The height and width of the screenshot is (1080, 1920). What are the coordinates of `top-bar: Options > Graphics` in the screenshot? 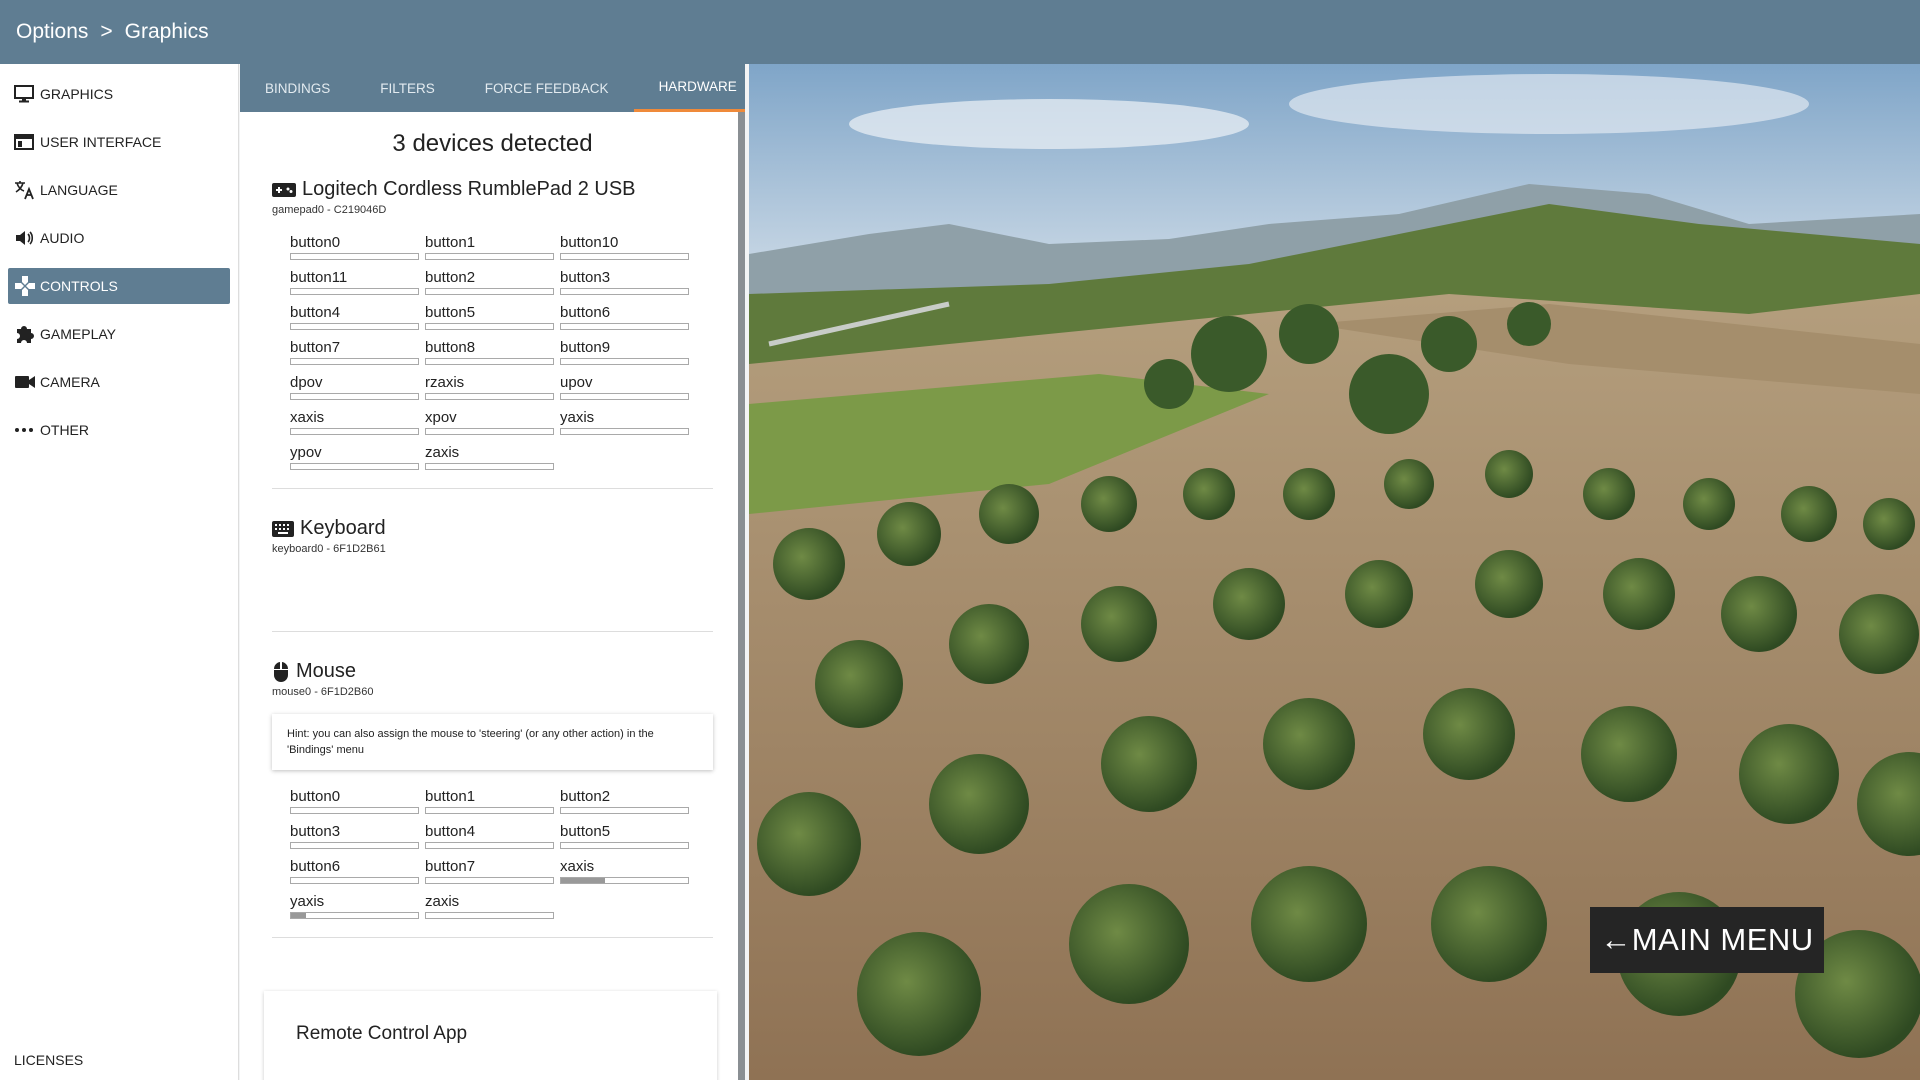 It's located at (960, 32).